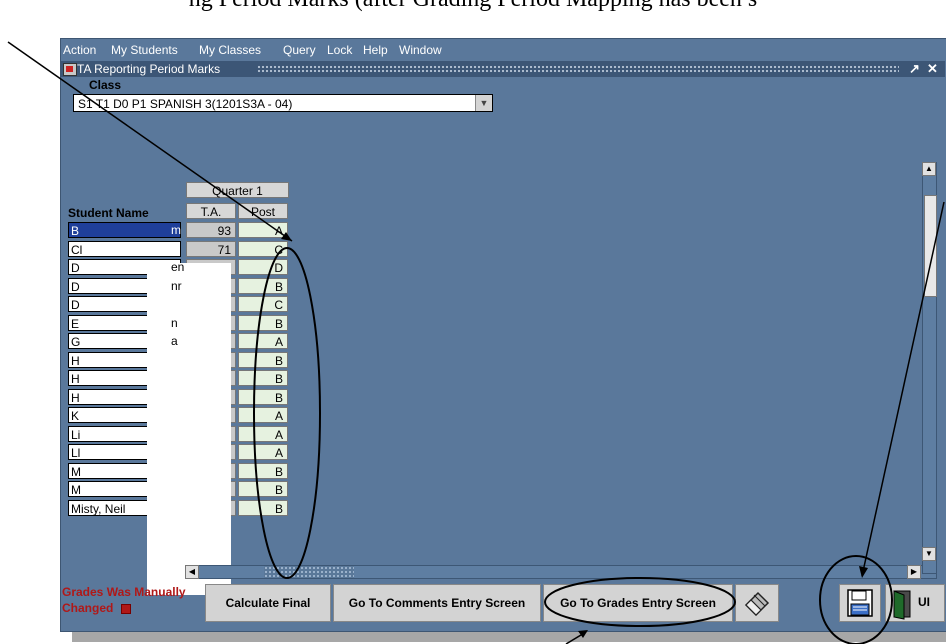  What do you see at coordinates (176, 286) in the screenshot?
I see `name-fragment: nr` at bounding box center [176, 286].